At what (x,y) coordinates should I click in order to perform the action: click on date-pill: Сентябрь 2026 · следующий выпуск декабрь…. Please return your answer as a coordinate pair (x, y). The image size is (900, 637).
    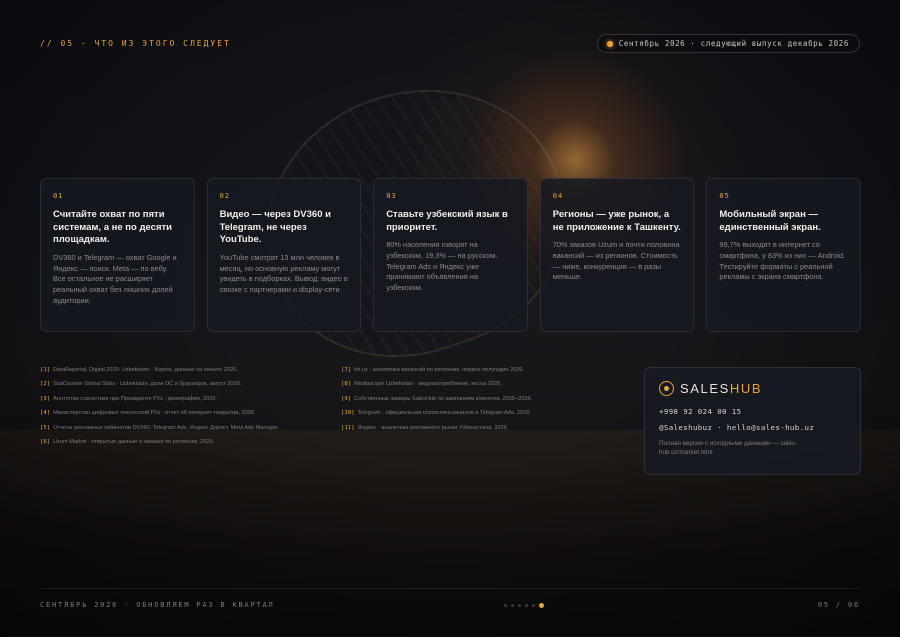
    Looking at the image, I should click on (728, 43).